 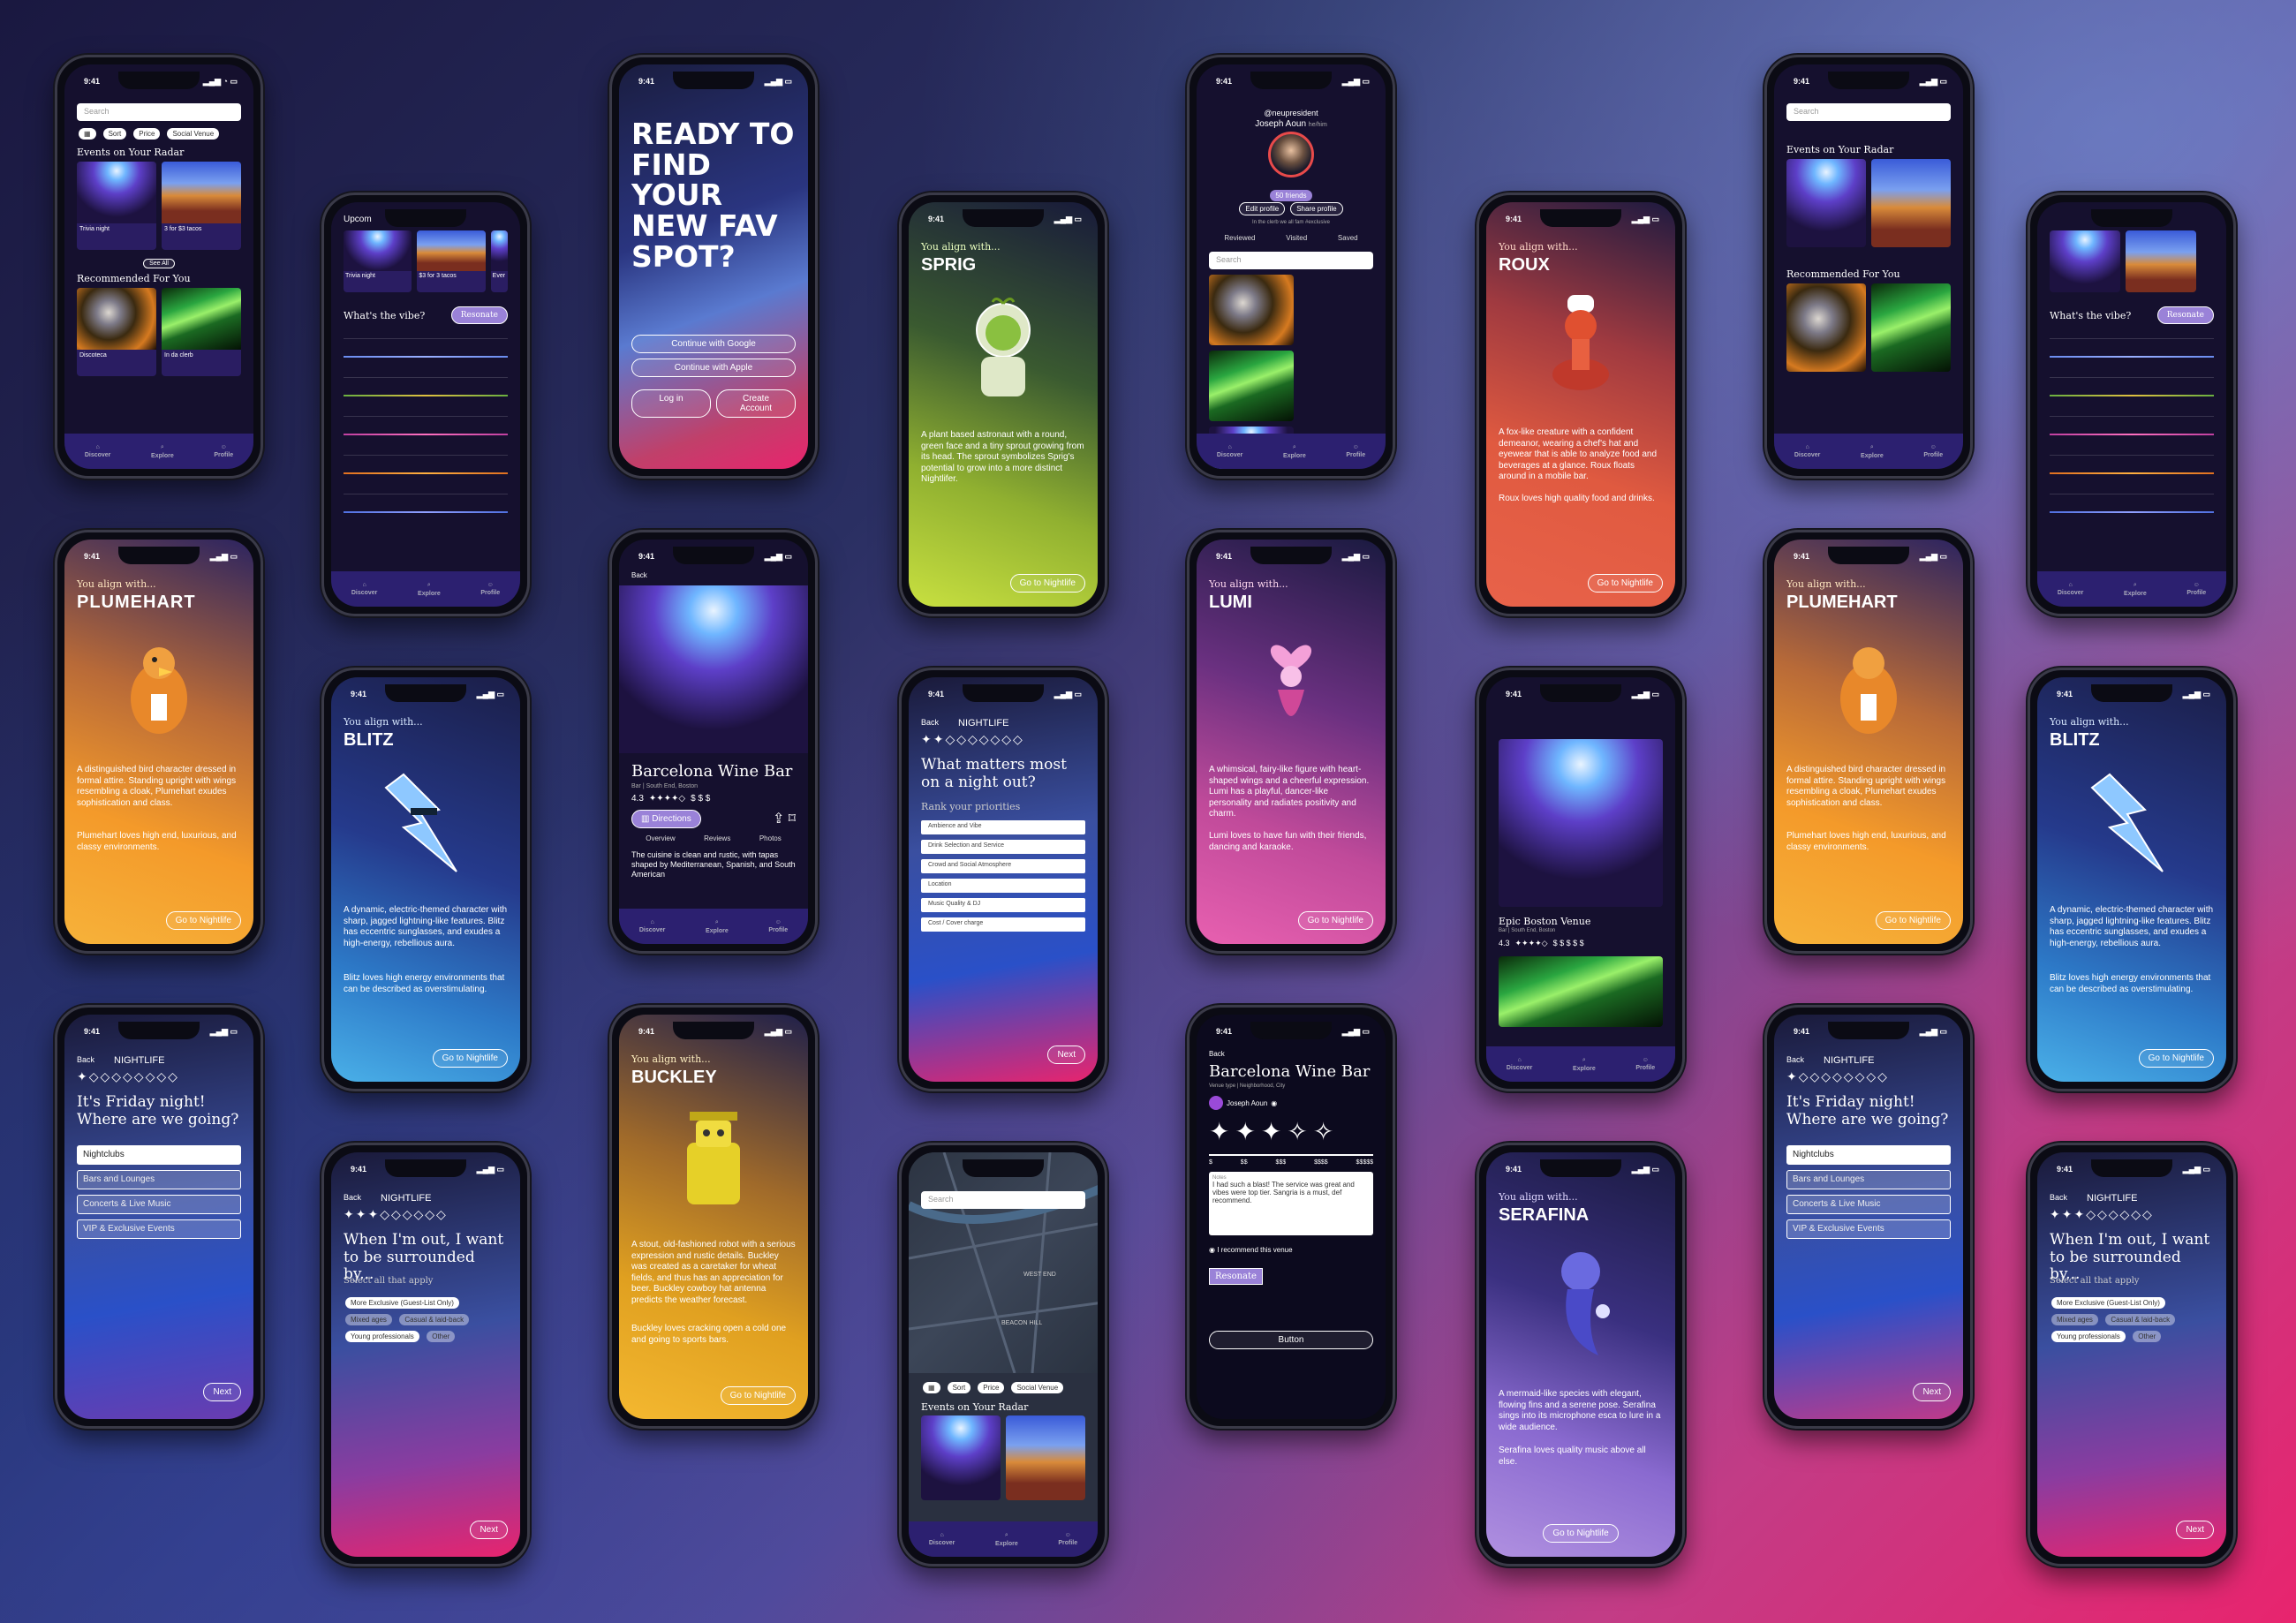 What do you see at coordinates (1291, 1155) in the screenshot?
I see `price-slider` at bounding box center [1291, 1155].